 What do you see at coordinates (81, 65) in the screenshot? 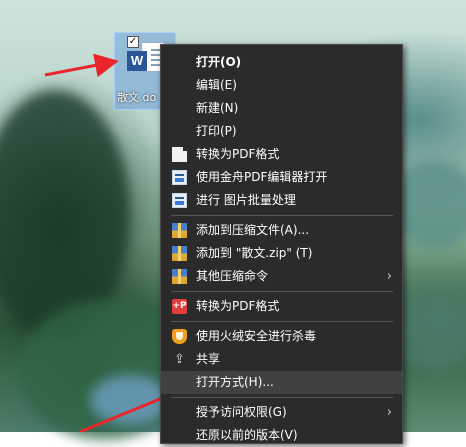
I see `arrow-to-file` at bounding box center [81, 65].